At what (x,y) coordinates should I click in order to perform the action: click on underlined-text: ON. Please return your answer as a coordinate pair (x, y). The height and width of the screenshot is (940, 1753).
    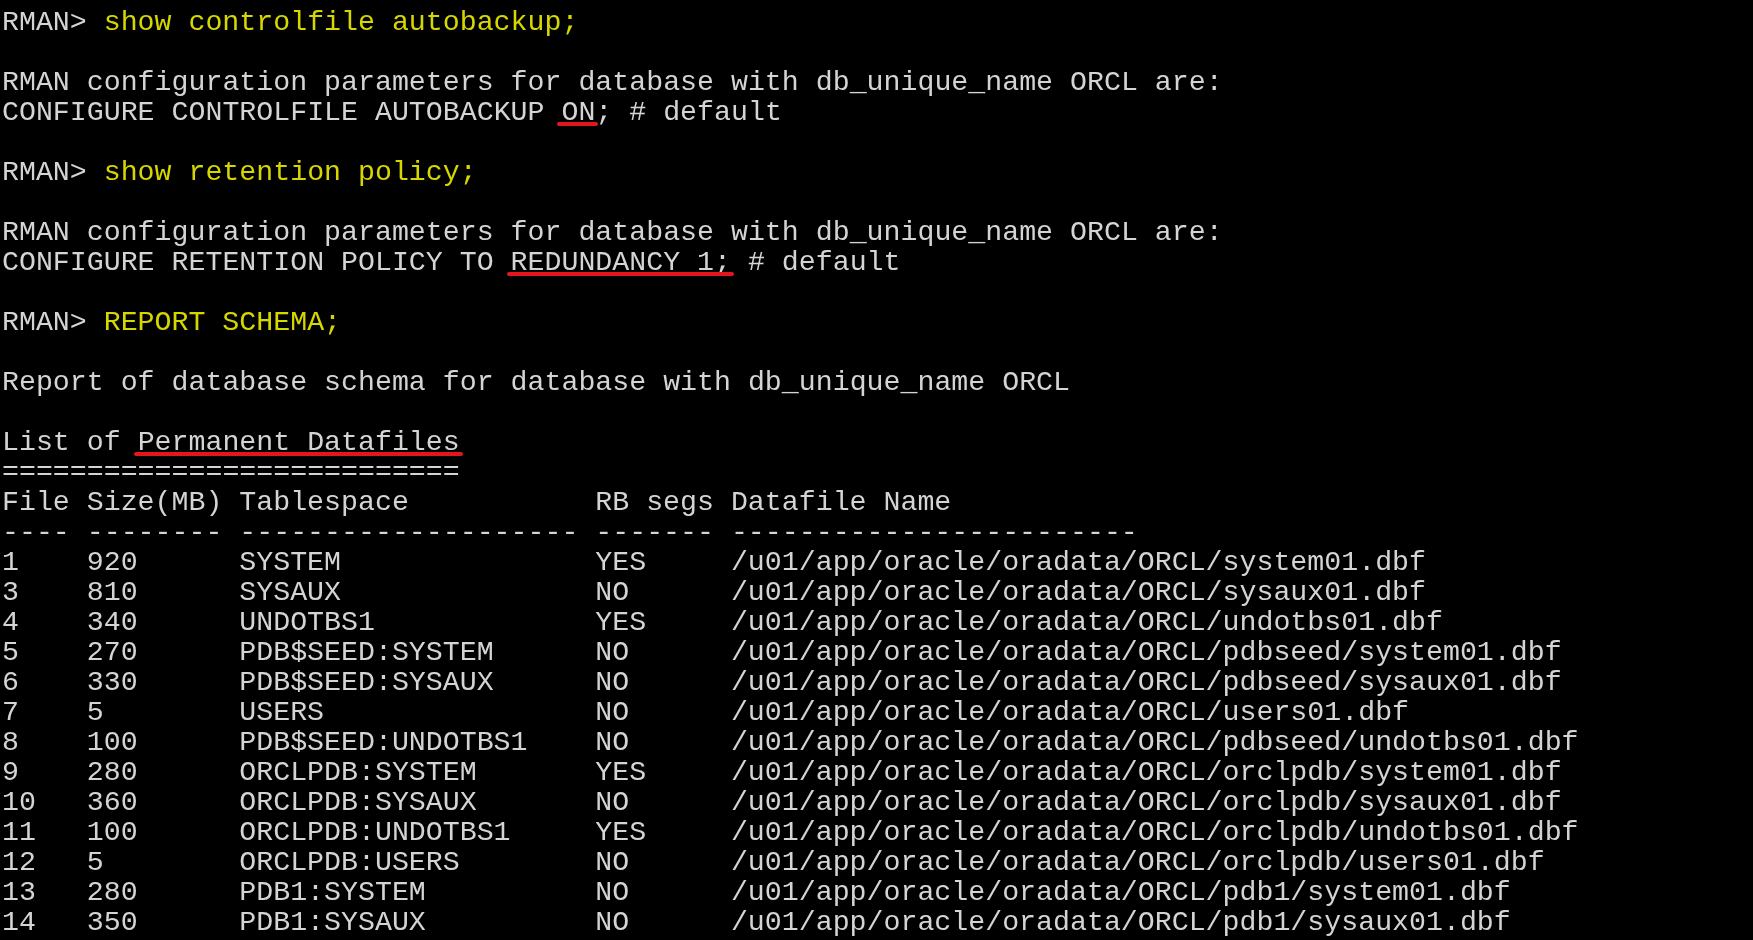
    Looking at the image, I should click on (578, 112).